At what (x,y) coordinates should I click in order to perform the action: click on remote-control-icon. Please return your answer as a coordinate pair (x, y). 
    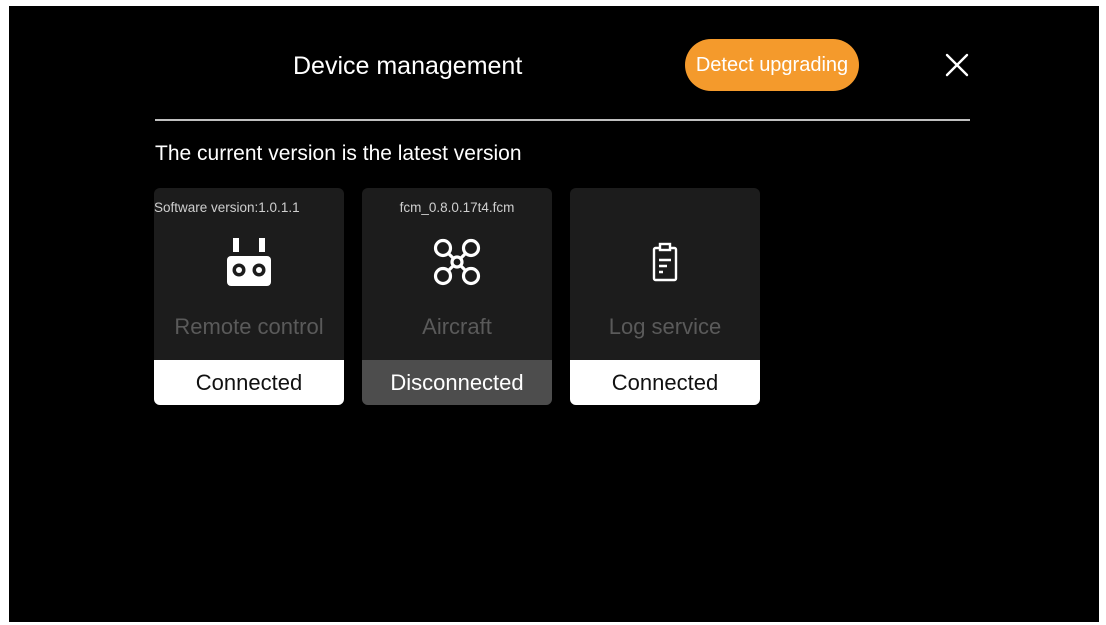
    Looking at the image, I should click on (249, 262).